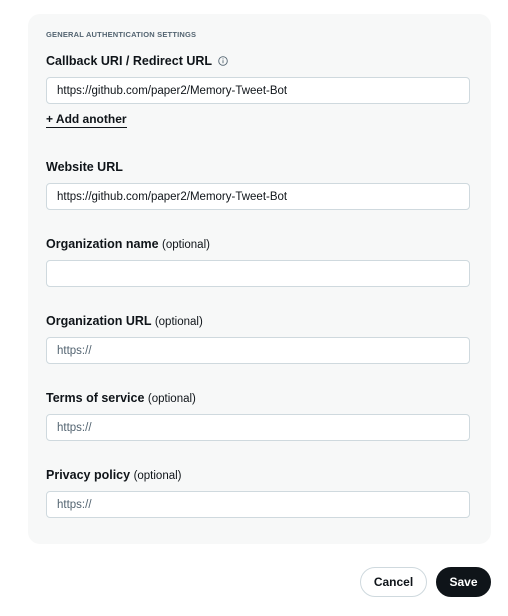 The image size is (508, 616). Describe the element at coordinates (129, 61) in the screenshot. I see `callback-url-label-text: Callback URI / Redirect URL` at that location.